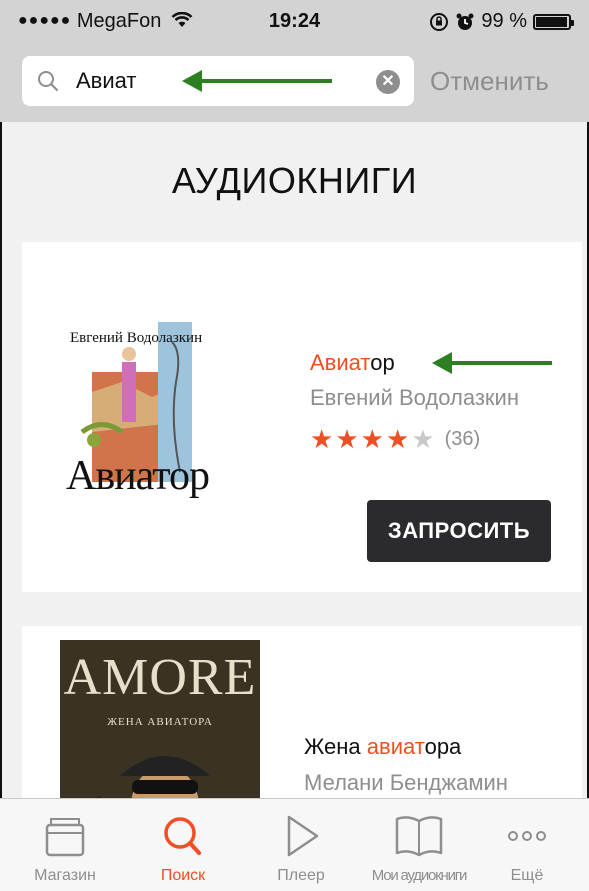 The height and width of the screenshot is (891, 589). I want to click on title-rest: ора, so click(443, 746).